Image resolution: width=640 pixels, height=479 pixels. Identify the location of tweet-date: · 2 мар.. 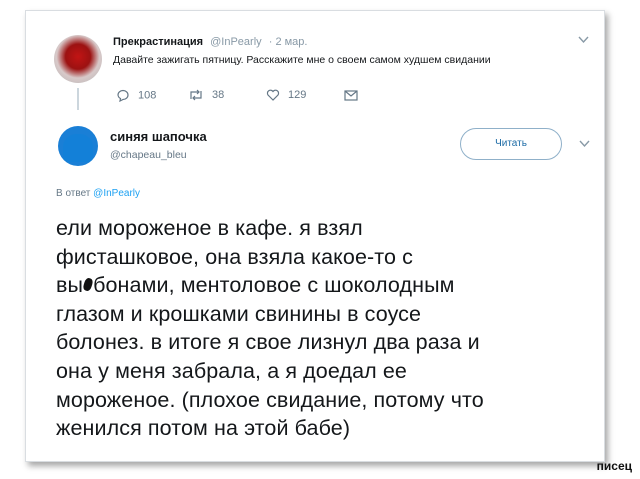
(288, 42).